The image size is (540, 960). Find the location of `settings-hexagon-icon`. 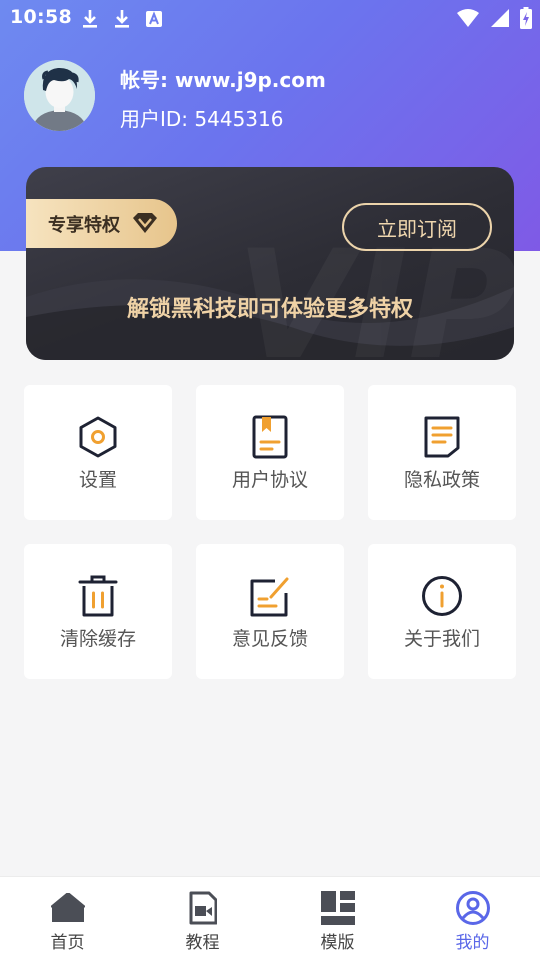

settings-hexagon-icon is located at coordinates (98, 437).